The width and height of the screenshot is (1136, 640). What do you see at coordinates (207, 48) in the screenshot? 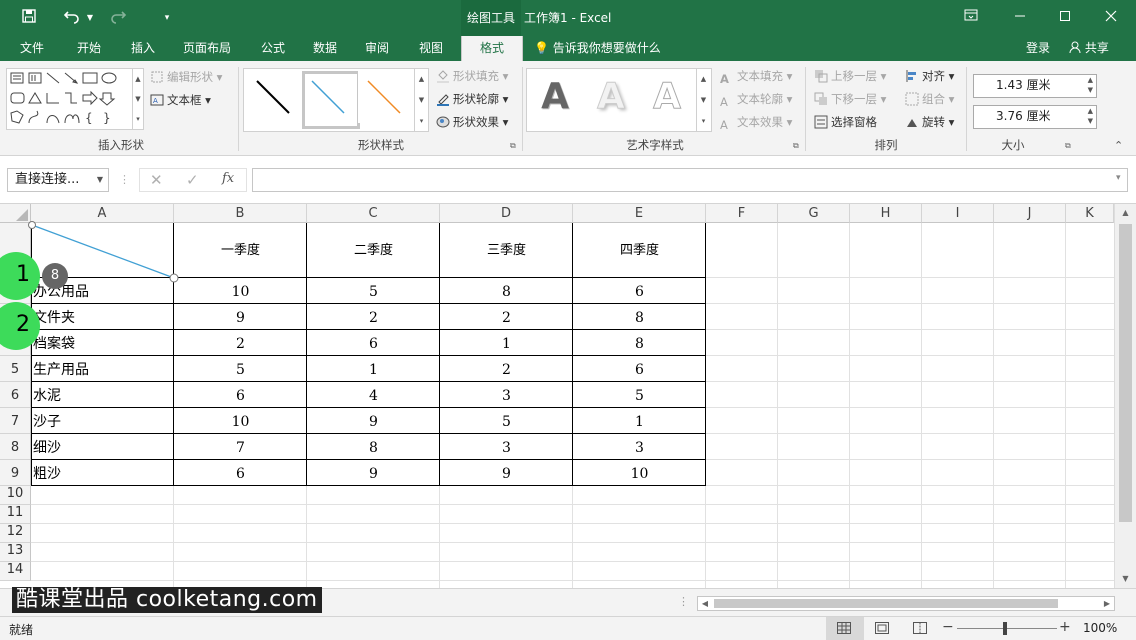
I see `tab-page-layout: 页面布局` at bounding box center [207, 48].